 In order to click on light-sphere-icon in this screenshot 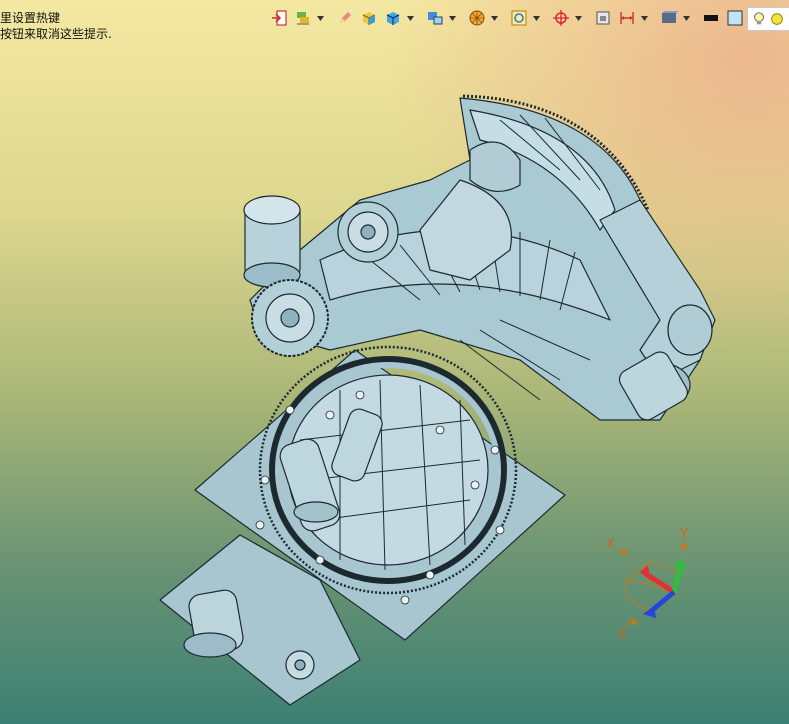, I will do `click(777, 19)`.